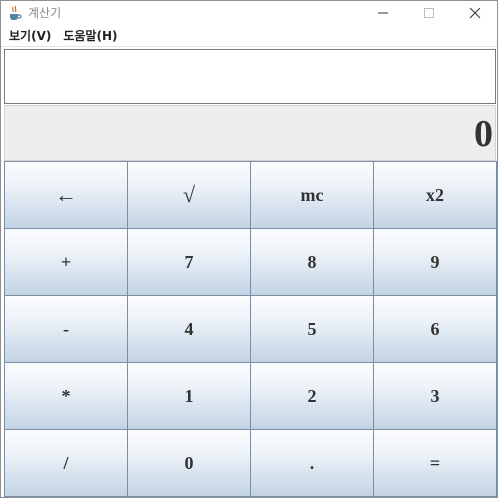 Image resolution: width=498 pixels, height=498 pixels. What do you see at coordinates (250, 133) in the screenshot?
I see `result-display: 0` at bounding box center [250, 133].